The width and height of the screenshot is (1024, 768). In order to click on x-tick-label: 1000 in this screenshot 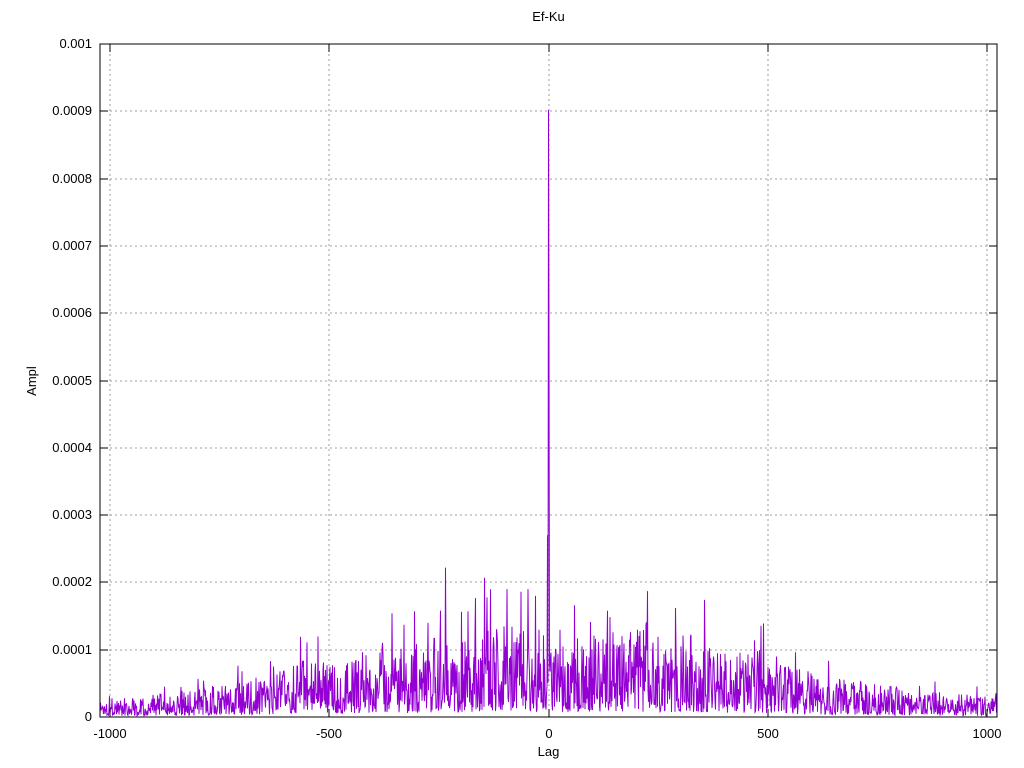, I will do `click(987, 733)`.